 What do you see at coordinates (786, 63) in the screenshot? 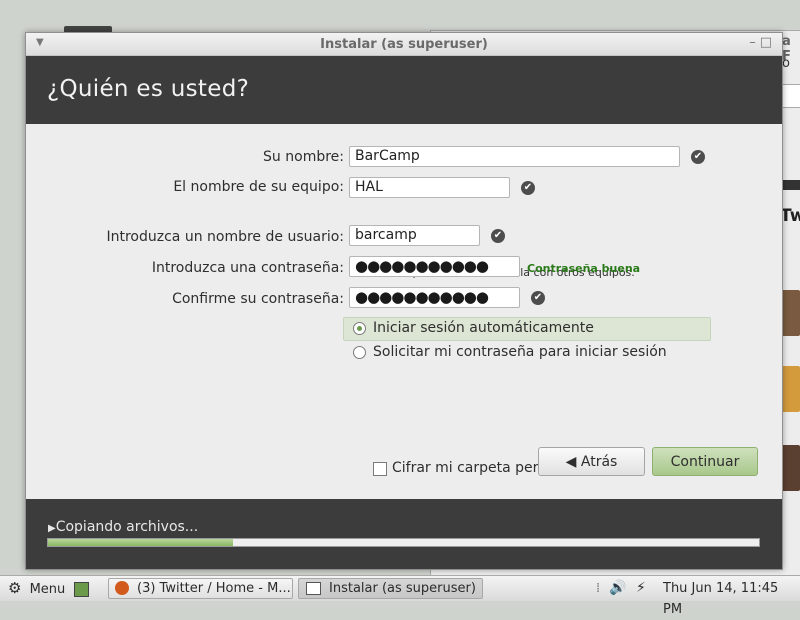
I see `background-menu-fragment: o` at bounding box center [786, 63].